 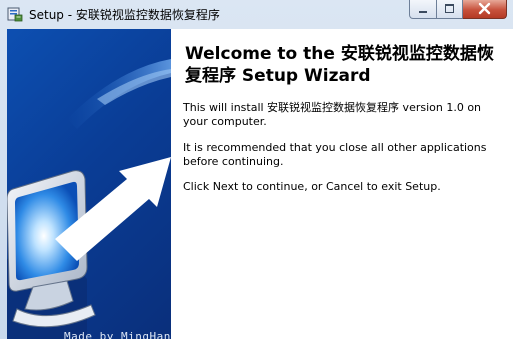 I want to click on maximize-icon, so click(x=449, y=8).